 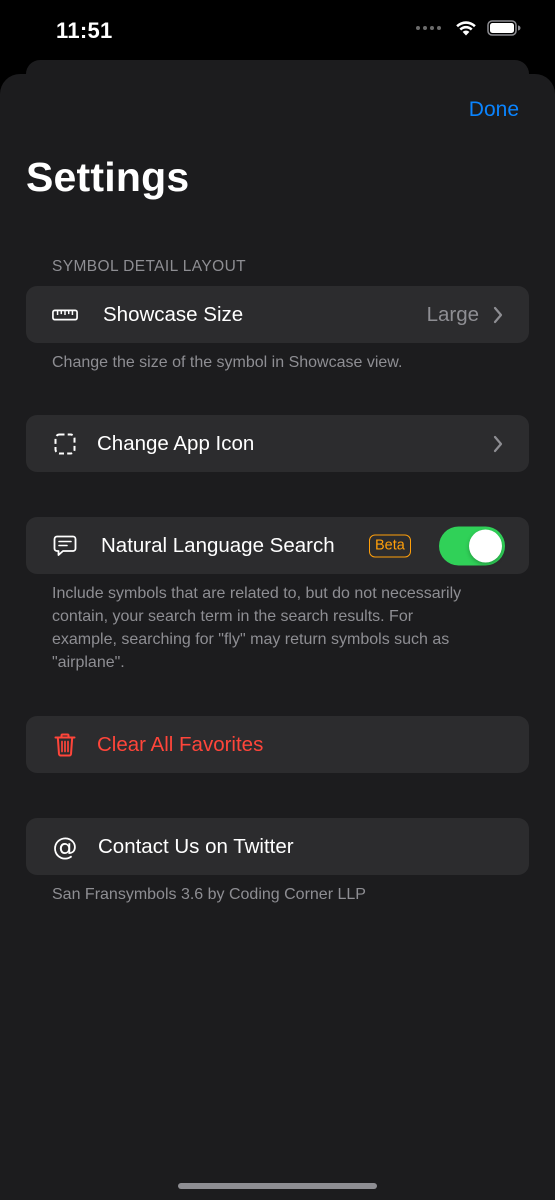 What do you see at coordinates (65, 444) in the screenshot?
I see `dashed-square-icon` at bounding box center [65, 444].